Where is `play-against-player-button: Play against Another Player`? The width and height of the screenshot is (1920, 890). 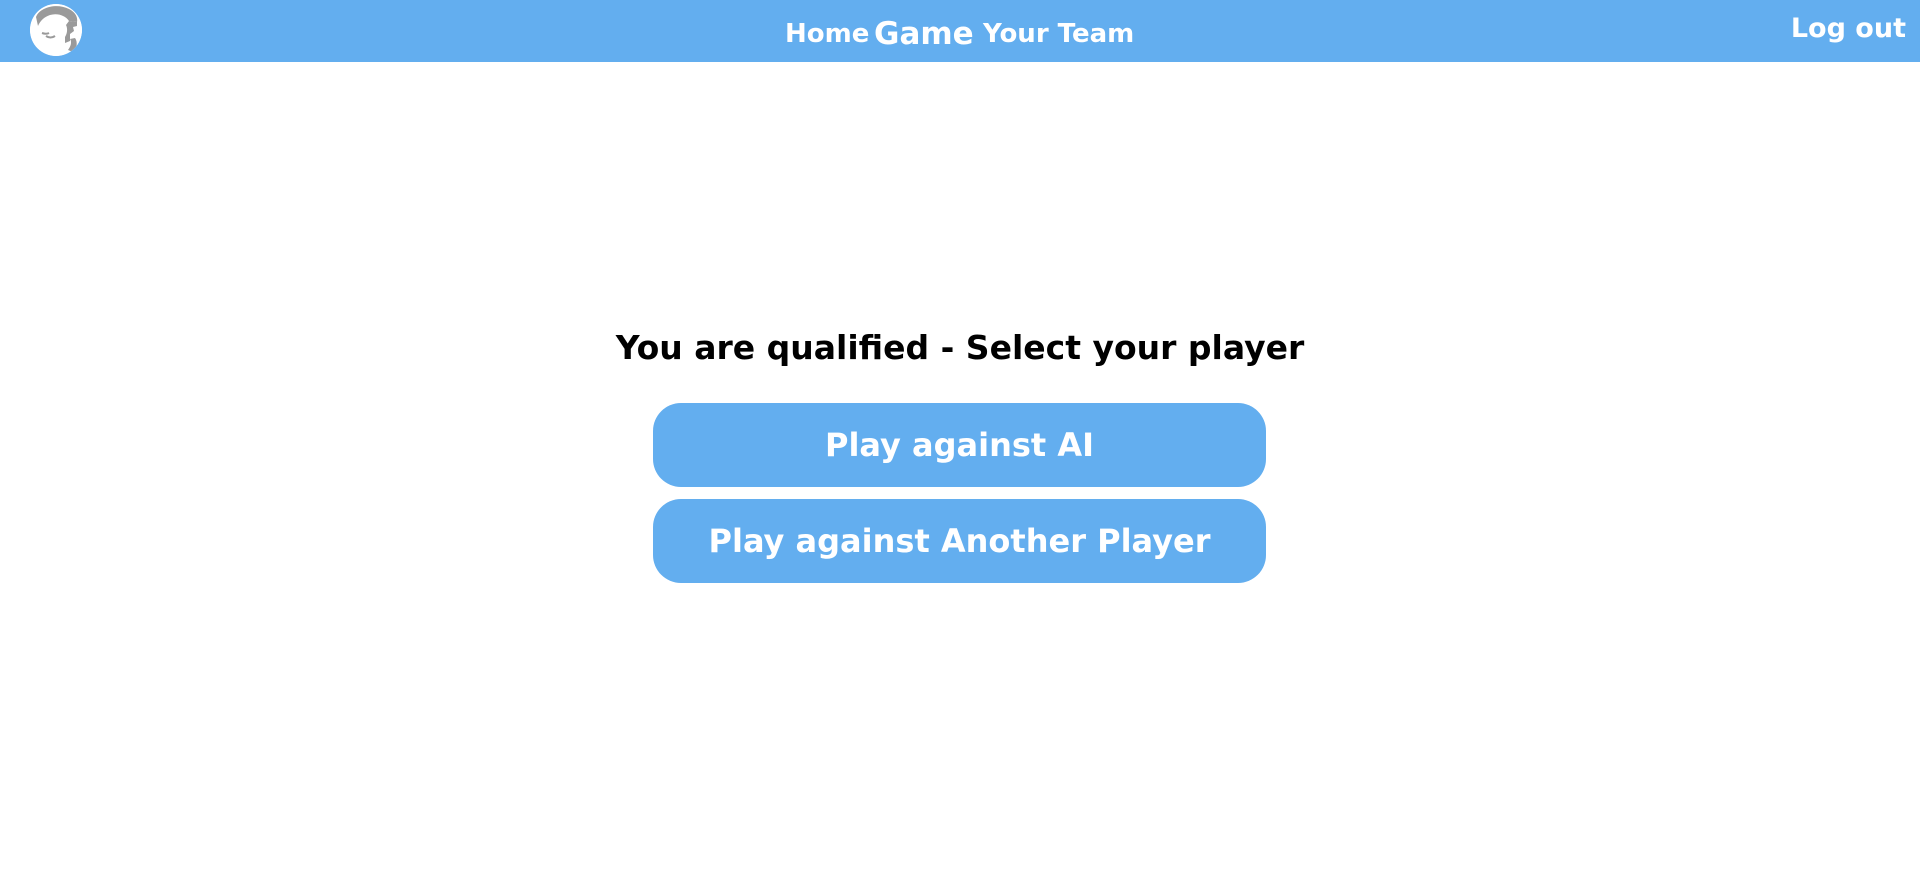
play-against-player-button: Play against Another Player is located at coordinates (959, 541).